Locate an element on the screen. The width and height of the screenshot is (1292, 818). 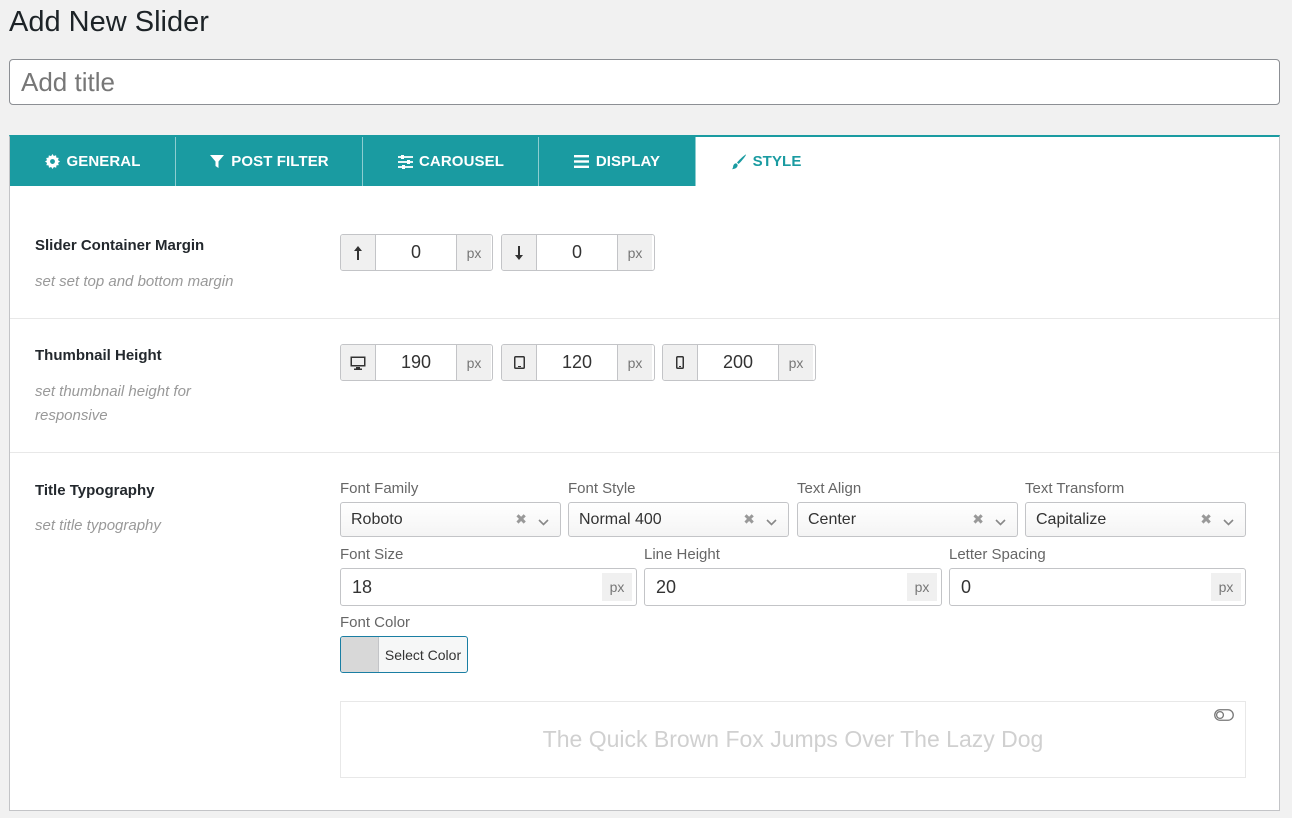
line-height-unit: px is located at coordinates (922, 587).